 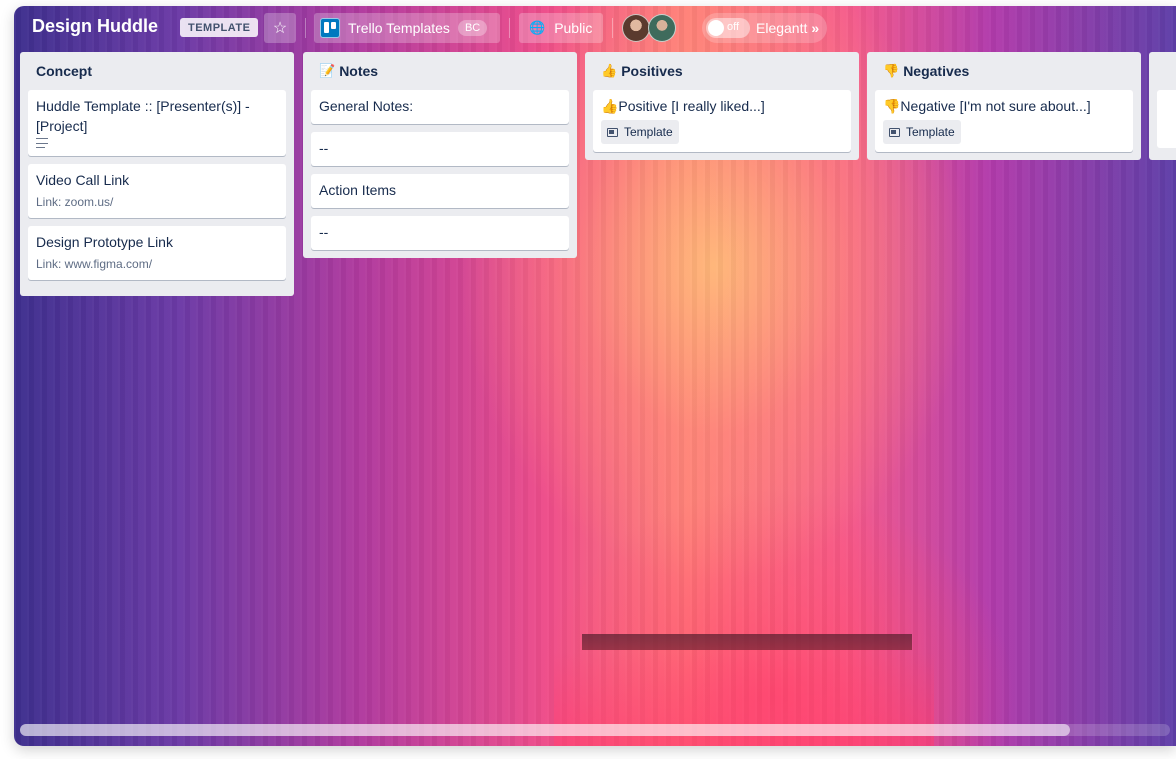 I want to click on list-title: 📝 Notes, so click(x=440, y=71).